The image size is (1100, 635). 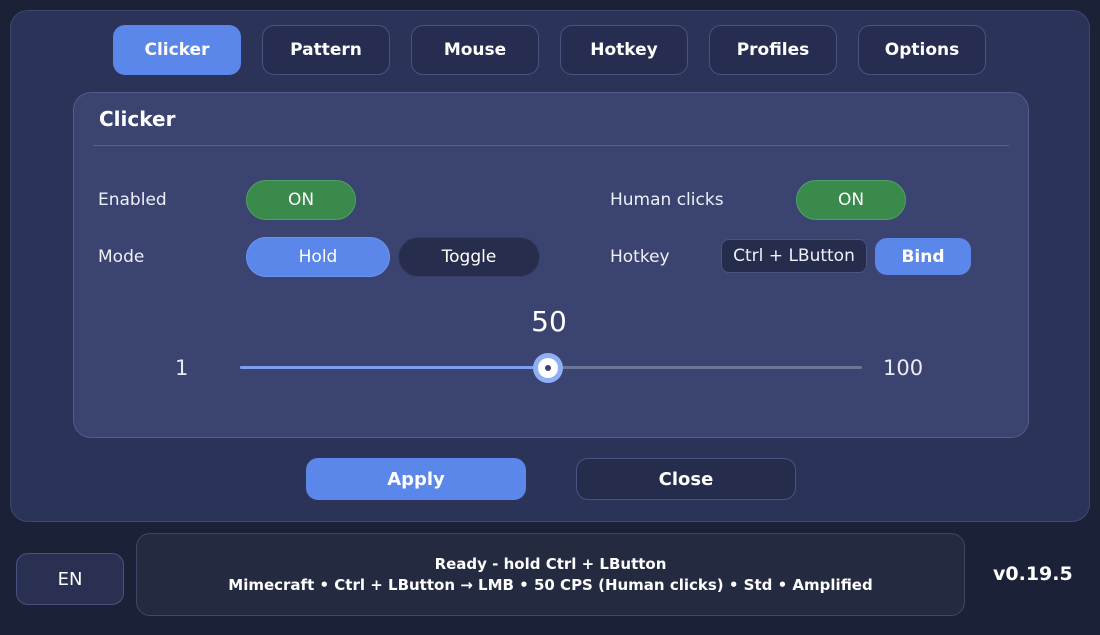 What do you see at coordinates (624, 50) in the screenshot?
I see `tab-hotkey: Hotkey` at bounding box center [624, 50].